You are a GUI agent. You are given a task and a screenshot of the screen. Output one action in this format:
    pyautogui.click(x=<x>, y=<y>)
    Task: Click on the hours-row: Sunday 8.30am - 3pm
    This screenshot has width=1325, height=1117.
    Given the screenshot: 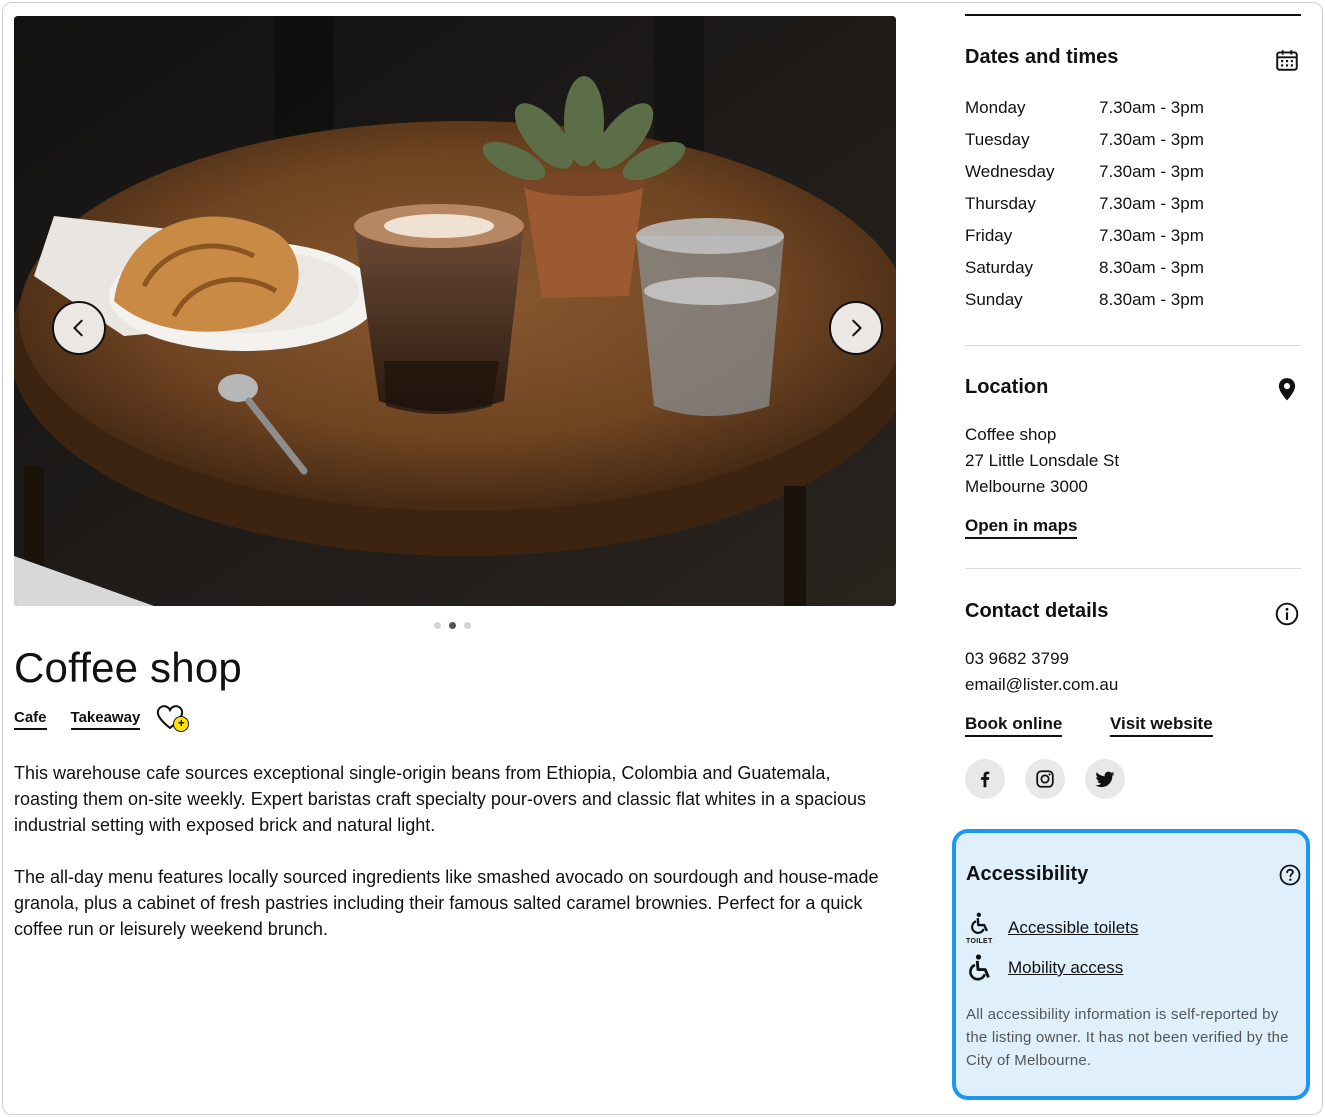 What is the action you would take?
    pyautogui.click(x=1115, y=300)
    